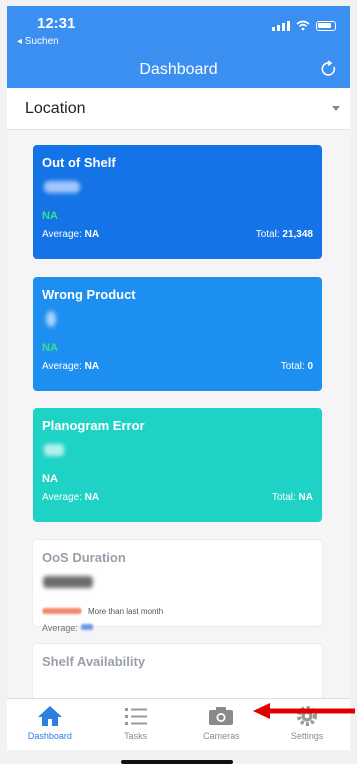 This screenshot has height=764, width=357. I want to click on nav-header: 12:31 ◂ Suchen Dashboard, so click(178, 47).